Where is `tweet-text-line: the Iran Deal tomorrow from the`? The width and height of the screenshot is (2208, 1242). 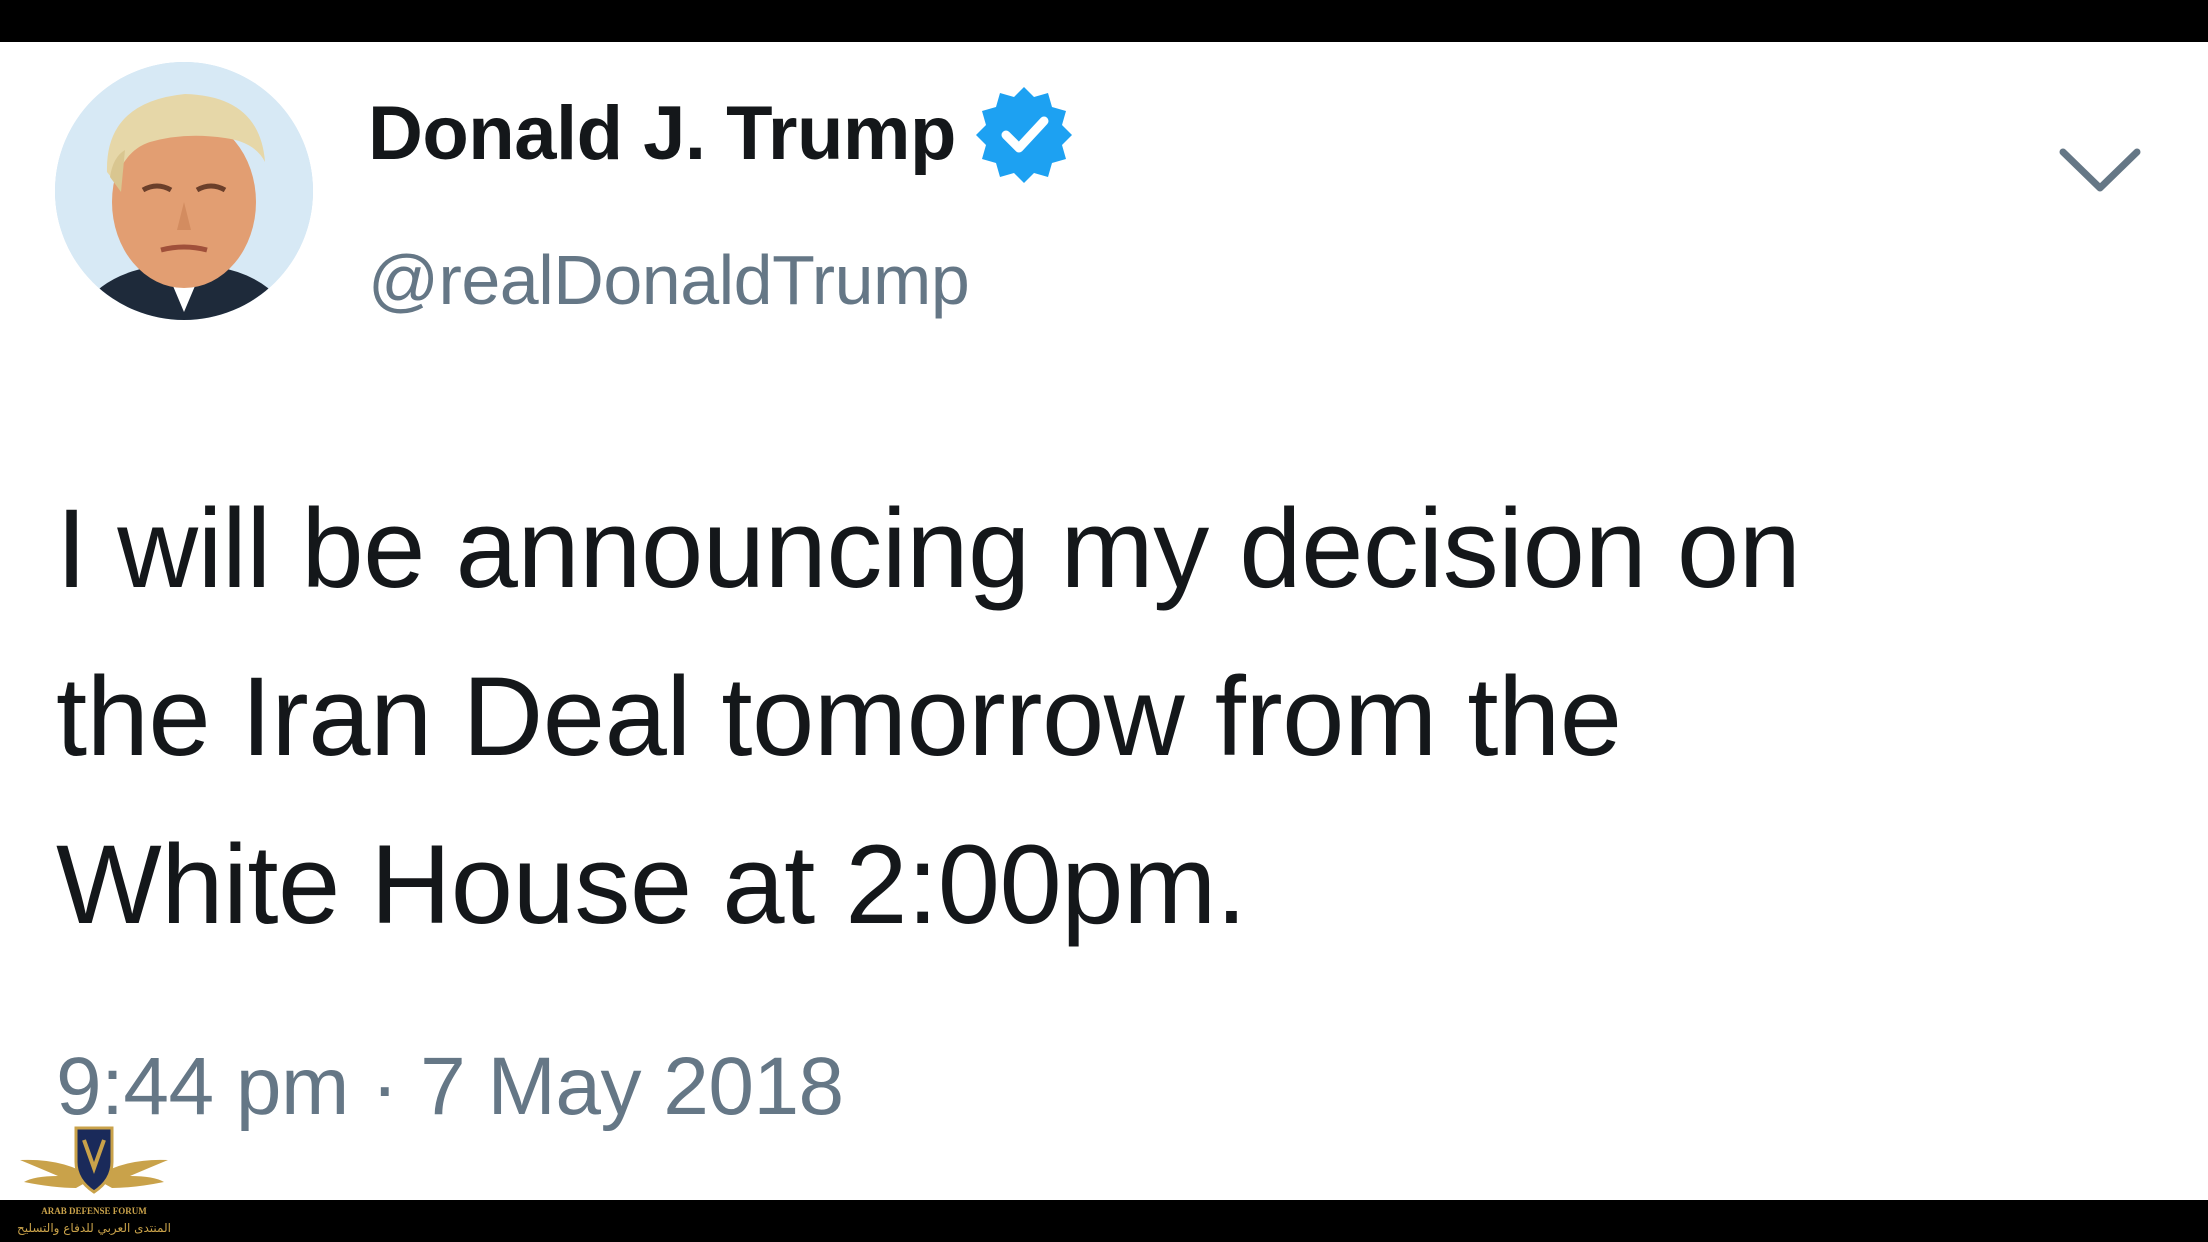
tweet-text-line: the Iran Deal tomorrow from the is located at coordinates (839, 716).